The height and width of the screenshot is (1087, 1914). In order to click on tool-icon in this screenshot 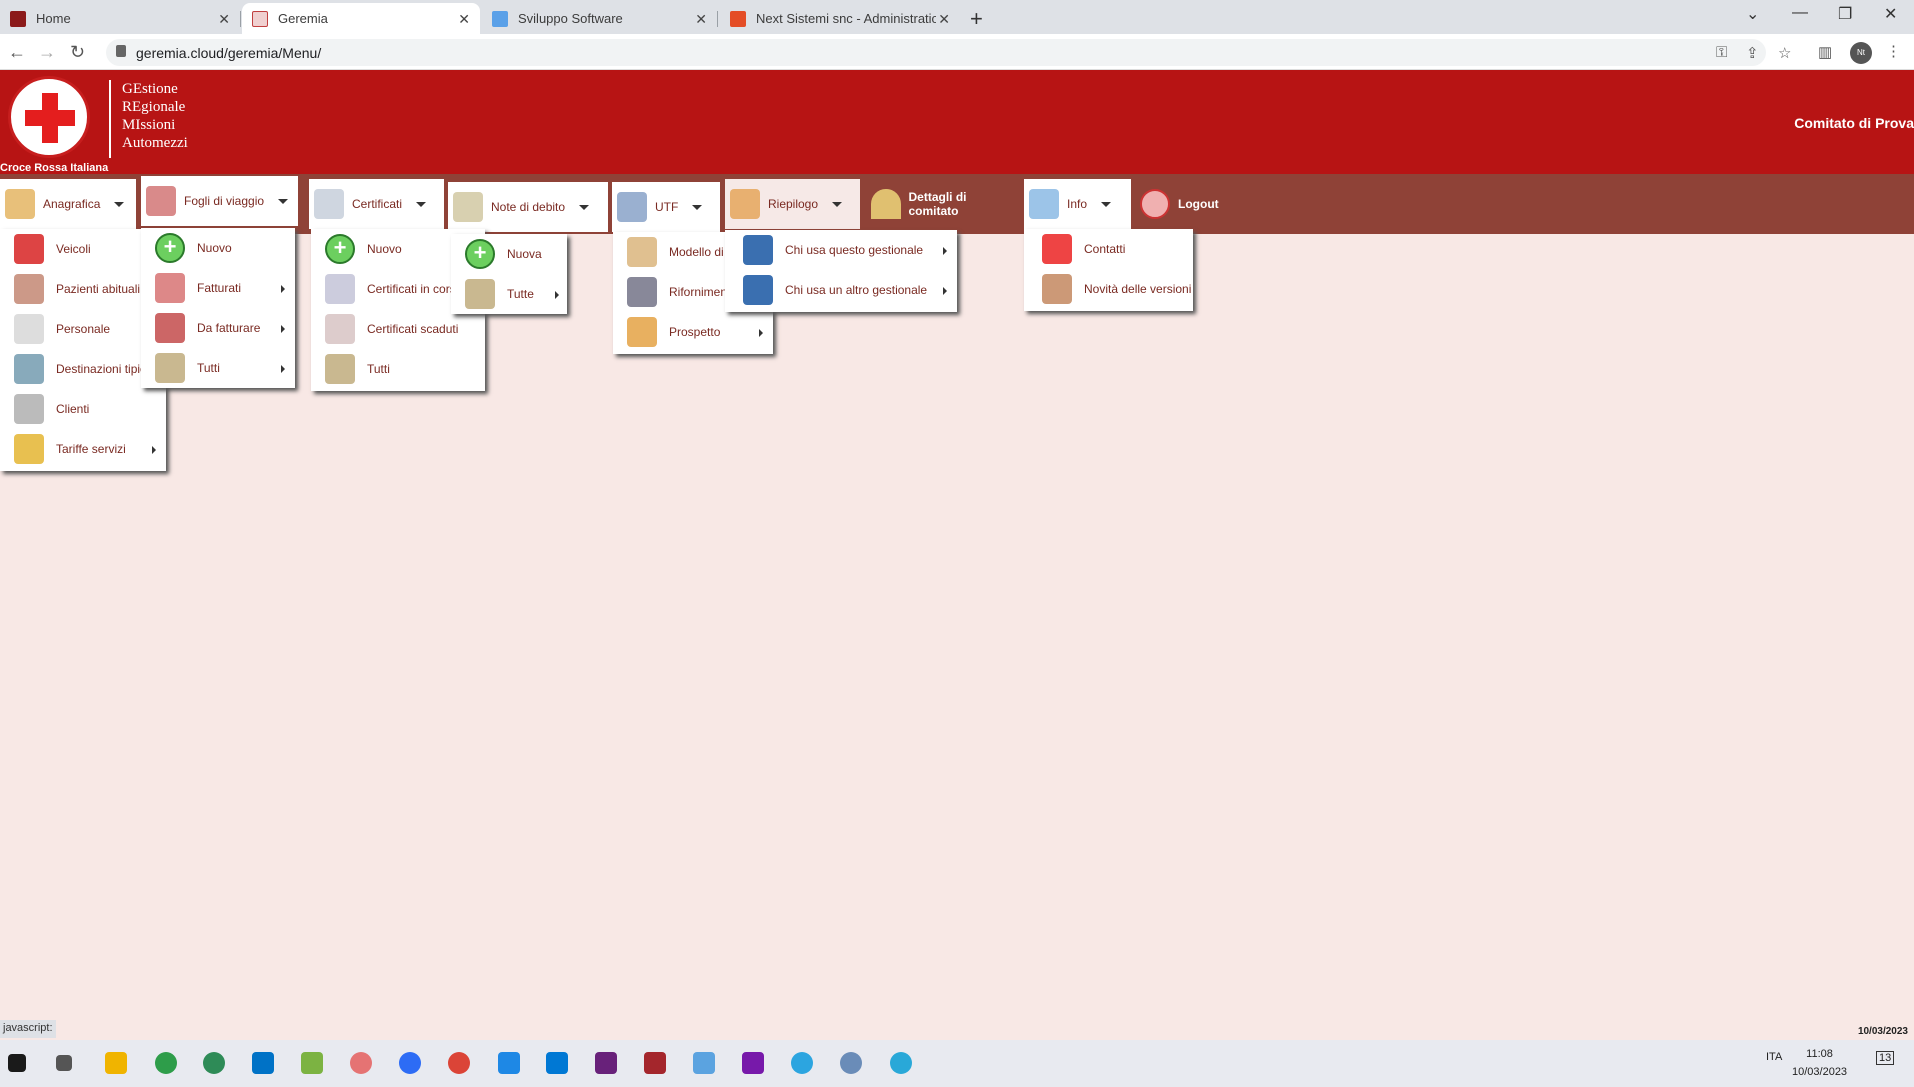, I will do `click(509, 1063)`.